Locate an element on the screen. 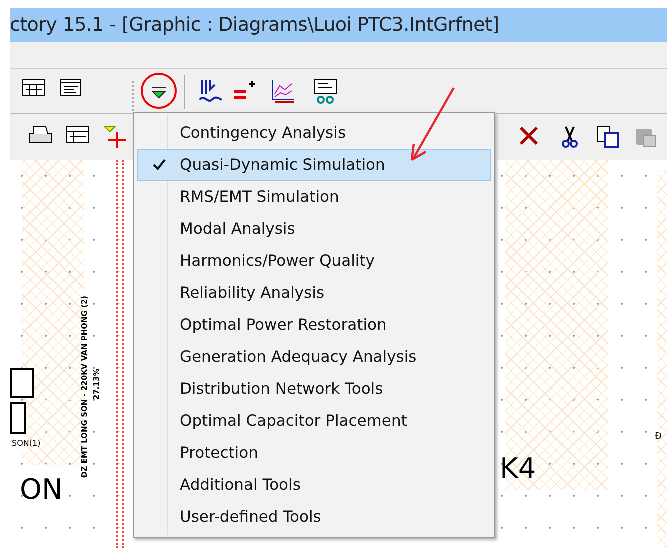 This screenshot has height=548, width=667. menu-item: Quasi-Dynamic Simulation is located at coordinates (314, 165).